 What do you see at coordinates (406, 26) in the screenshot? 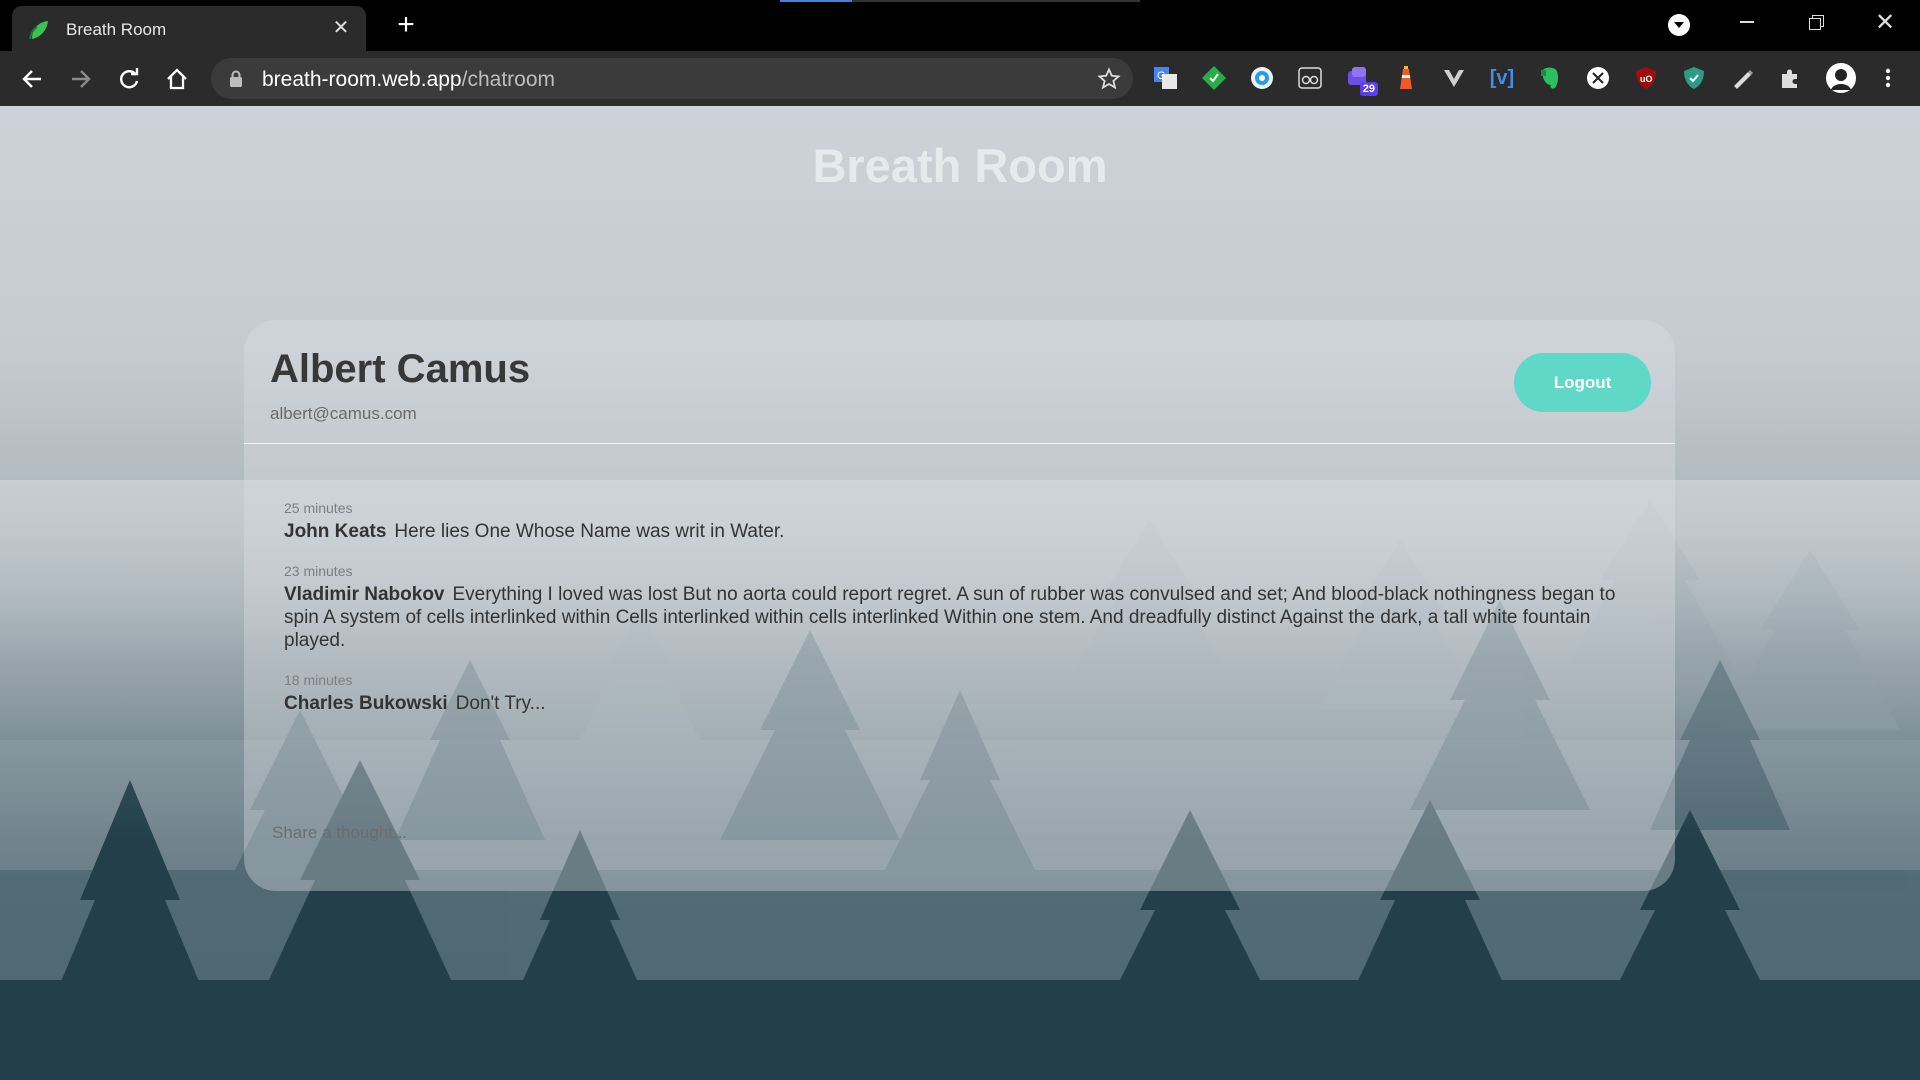
I see `new-tab-button: +` at bounding box center [406, 26].